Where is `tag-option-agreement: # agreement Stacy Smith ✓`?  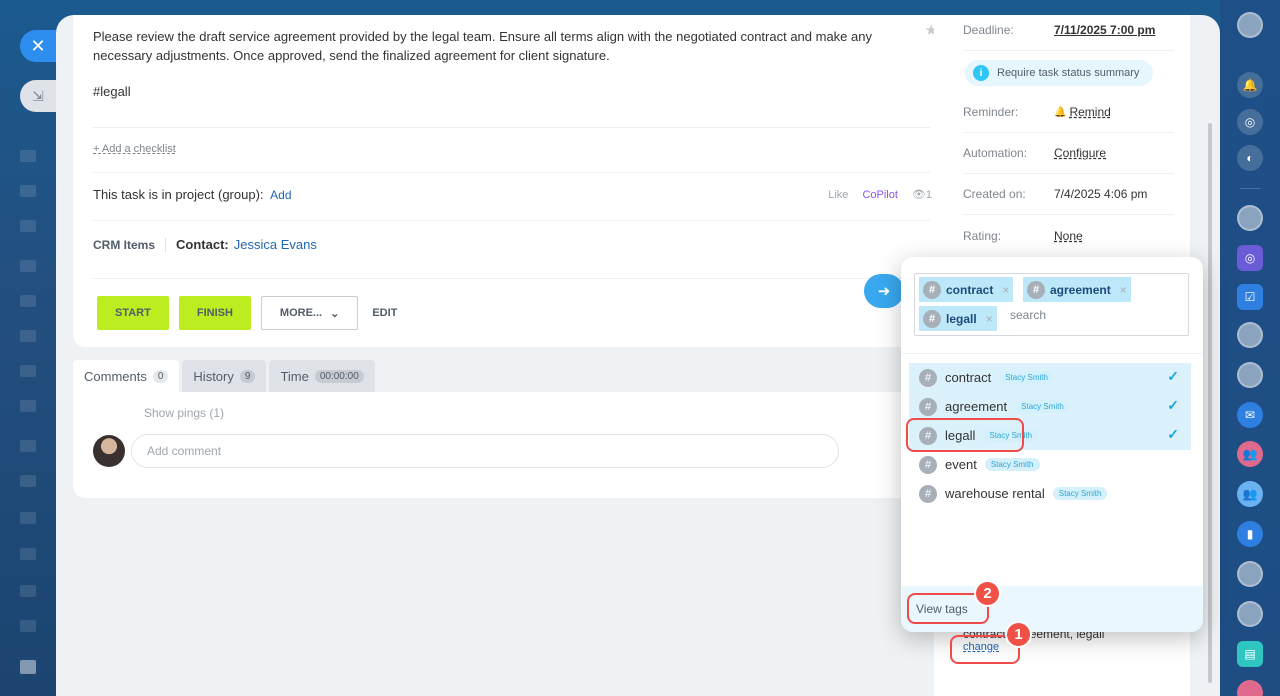 tag-option-agreement: # agreement Stacy Smith ✓ is located at coordinates (1050, 406).